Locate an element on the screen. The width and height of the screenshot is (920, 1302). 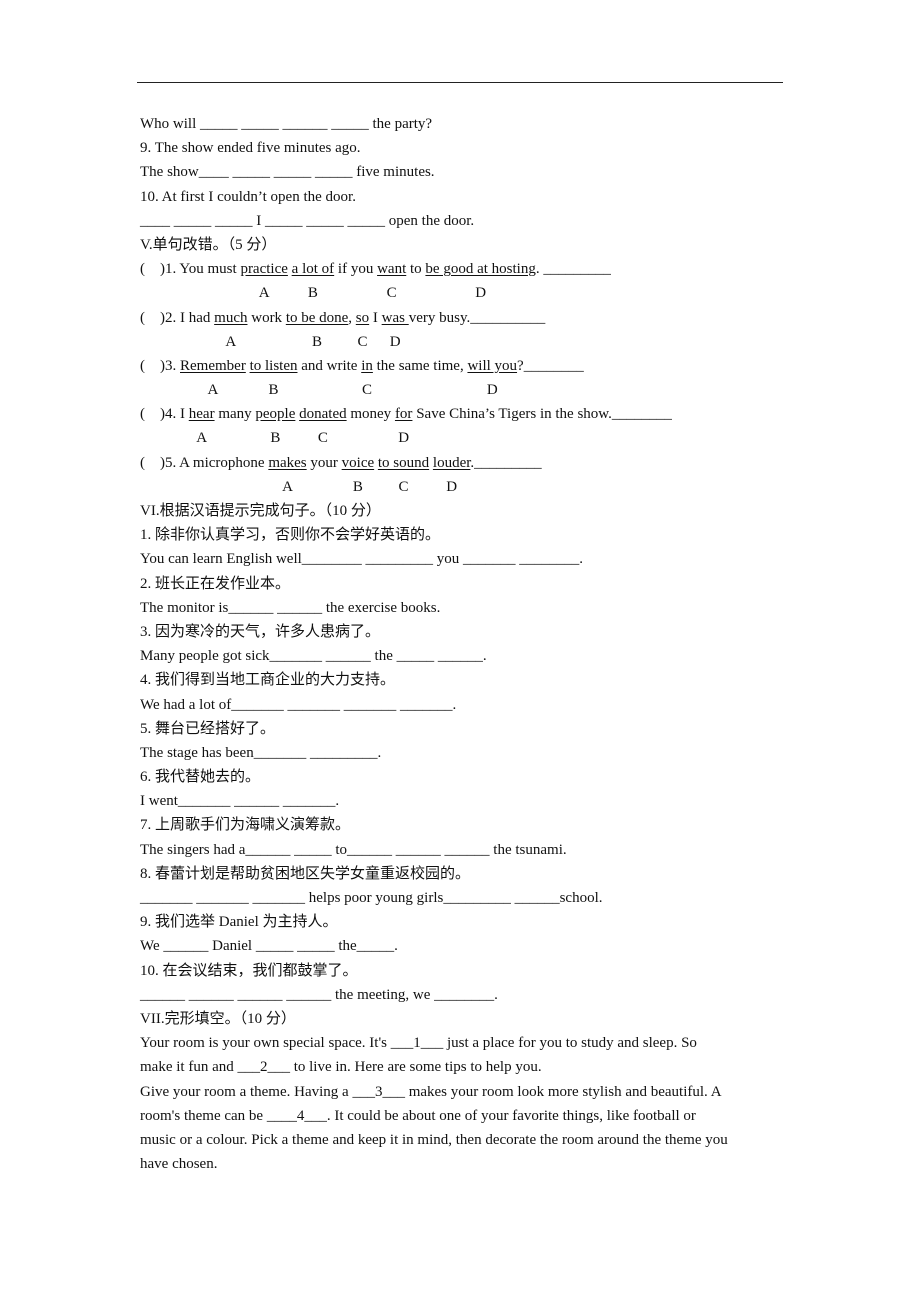
item-prefix: ( )1. You must is located at coordinates (190, 269).